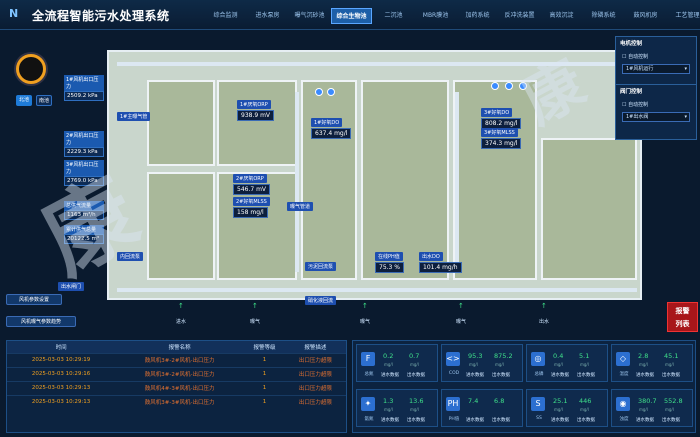 This screenshot has height=437, width=700. Describe the element at coordinates (327, 122) in the screenshot. I see `do-a-label: 1#好氧DO` at that location.